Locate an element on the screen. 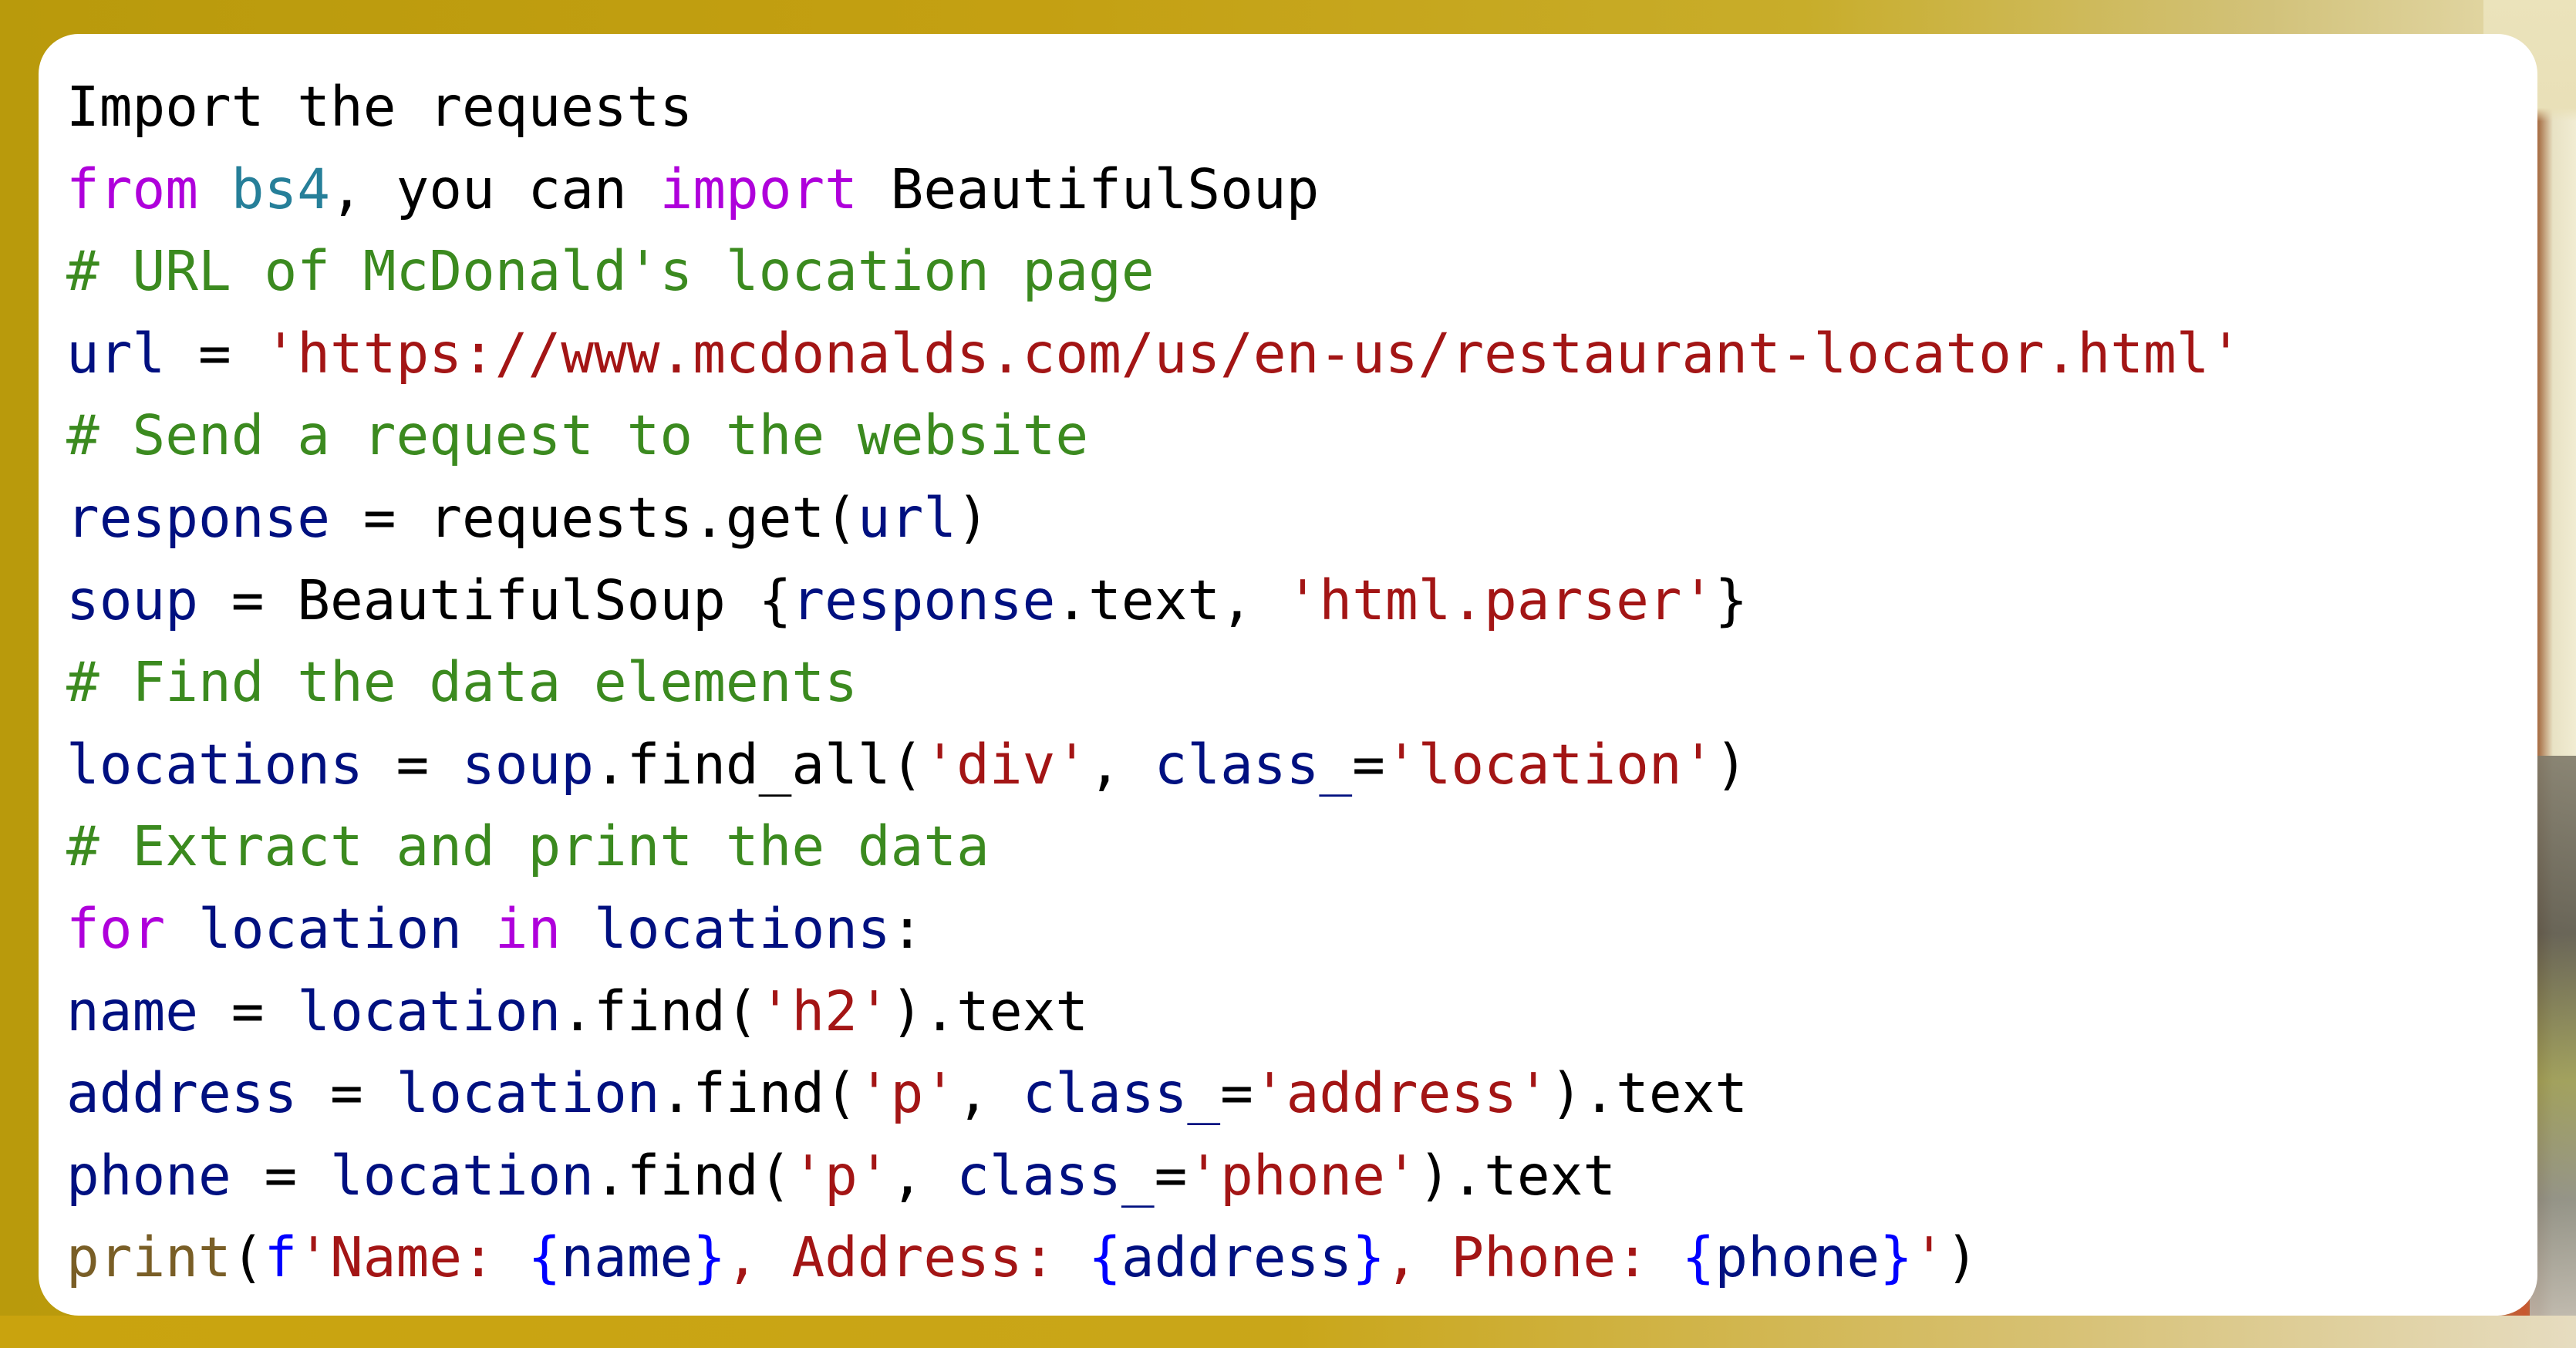 Image resolution: width=2576 pixels, height=1348 pixels. code-token-string: 'location' is located at coordinates (1549, 764).